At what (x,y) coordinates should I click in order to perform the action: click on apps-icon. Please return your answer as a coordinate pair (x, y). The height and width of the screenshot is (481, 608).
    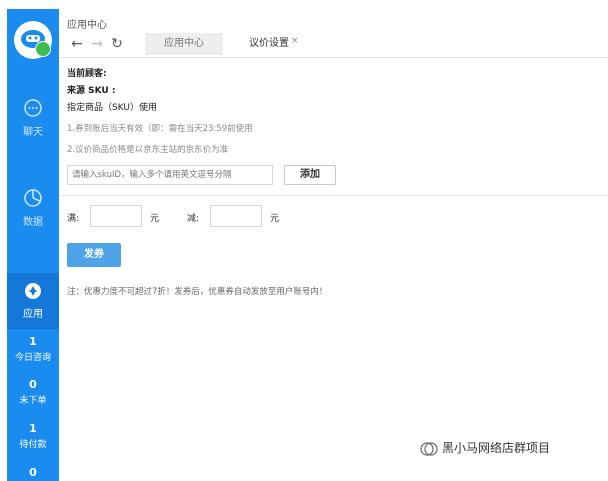
    Looking at the image, I should click on (33, 291).